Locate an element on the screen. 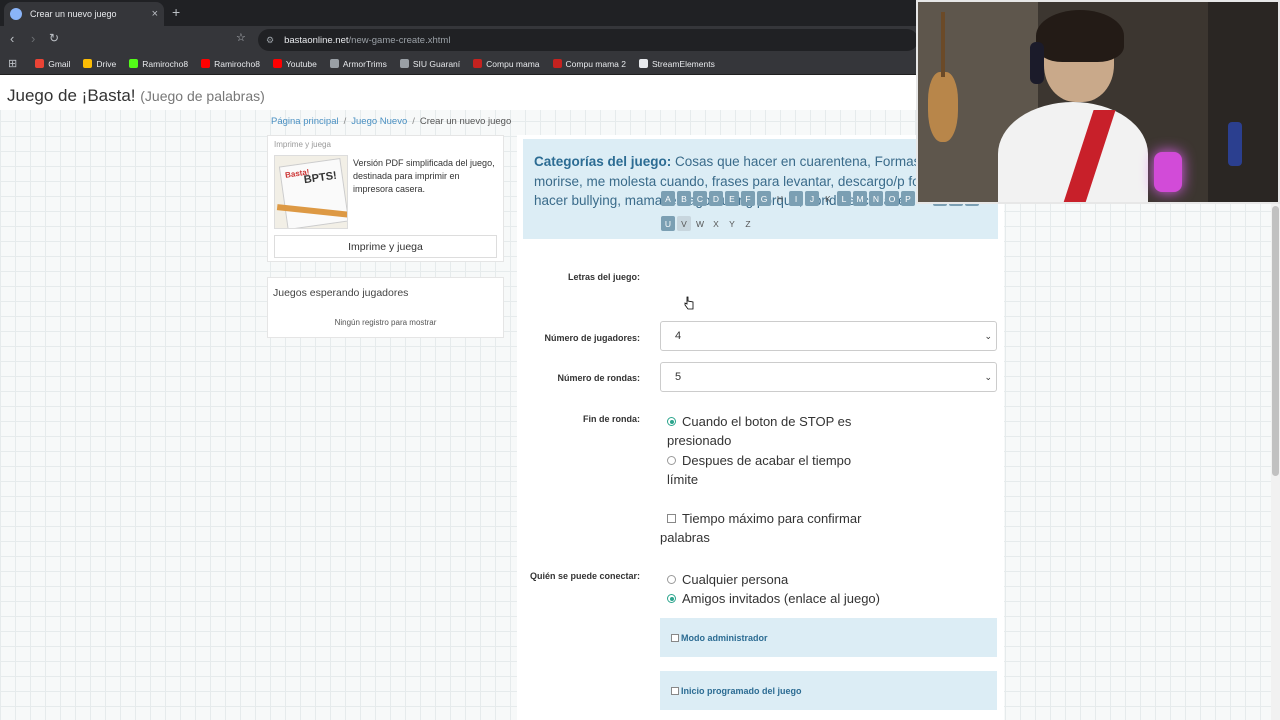 The height and width of the screenshot is (720, 1280). max-time-option: Tiempo máximo para confirmar palabras is located at coordinates (775, 528).